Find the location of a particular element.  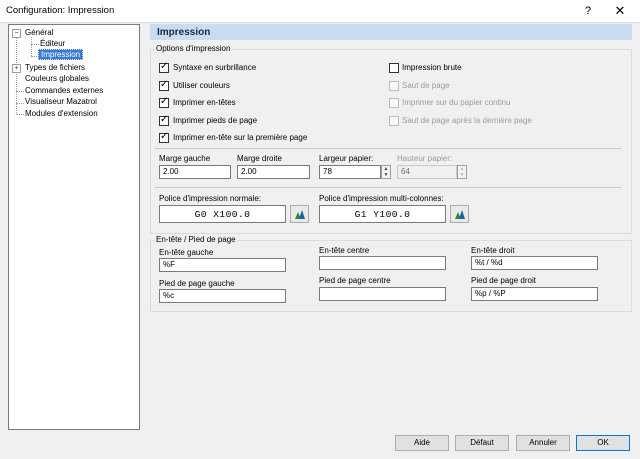

header-center-label: En-tête centre is located at coordinates (344, 250).